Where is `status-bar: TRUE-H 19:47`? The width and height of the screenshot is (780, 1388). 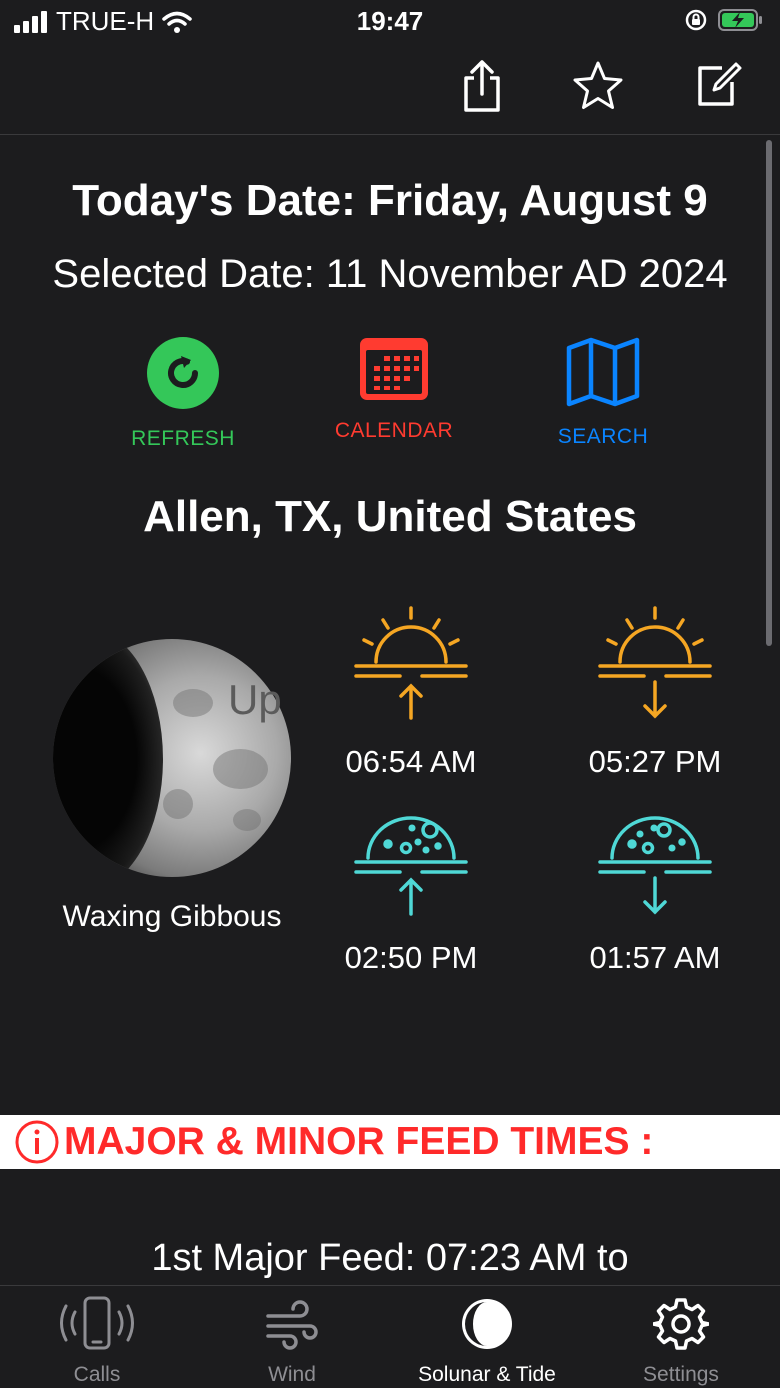 status-bar: TRUE-H 19:47 is located at coordinates (390, 22).